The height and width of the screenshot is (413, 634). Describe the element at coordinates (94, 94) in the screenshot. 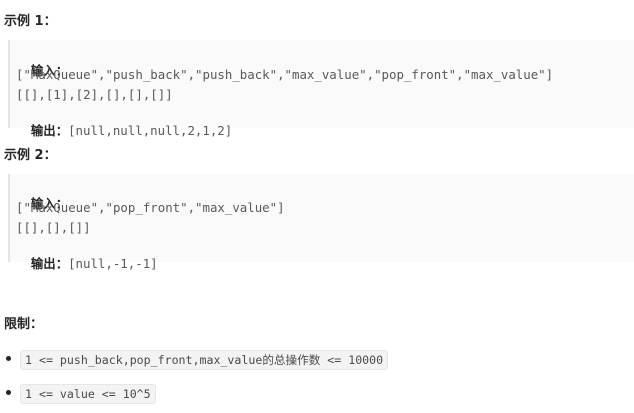

I see `example-1-args: [[],[1],[2],[],[],[]]` at that location.